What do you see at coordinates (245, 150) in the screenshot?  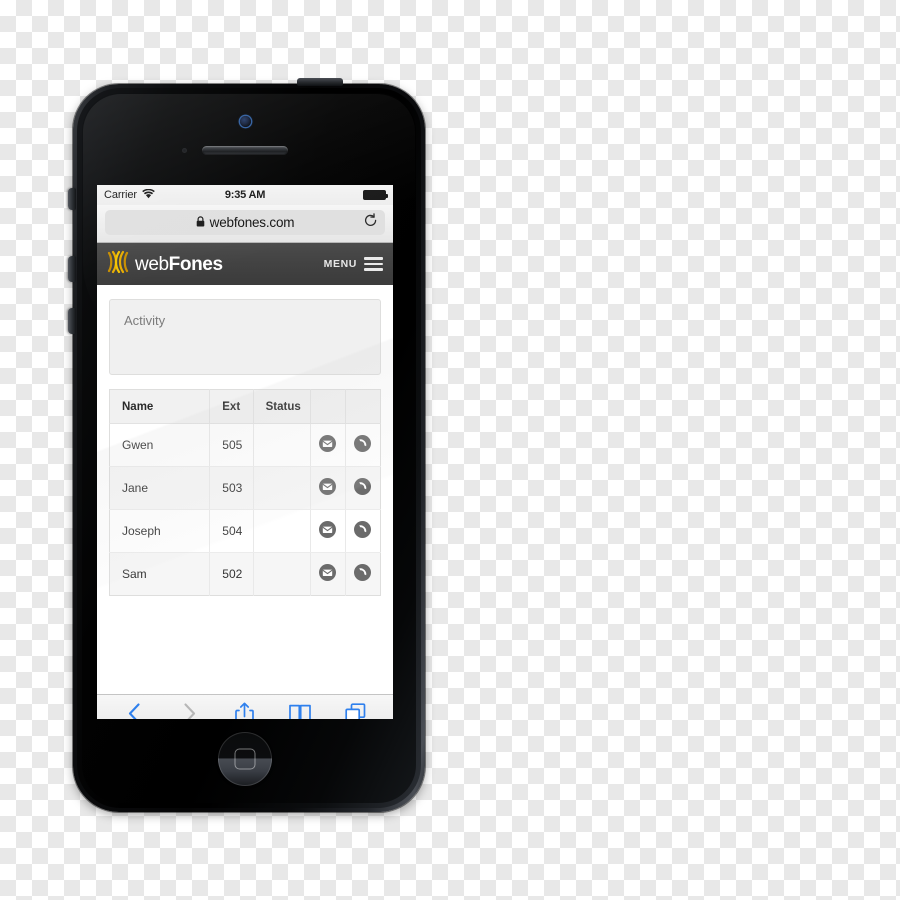 I see `earpiece-speaker-icon` at bounding box center [245, 150].